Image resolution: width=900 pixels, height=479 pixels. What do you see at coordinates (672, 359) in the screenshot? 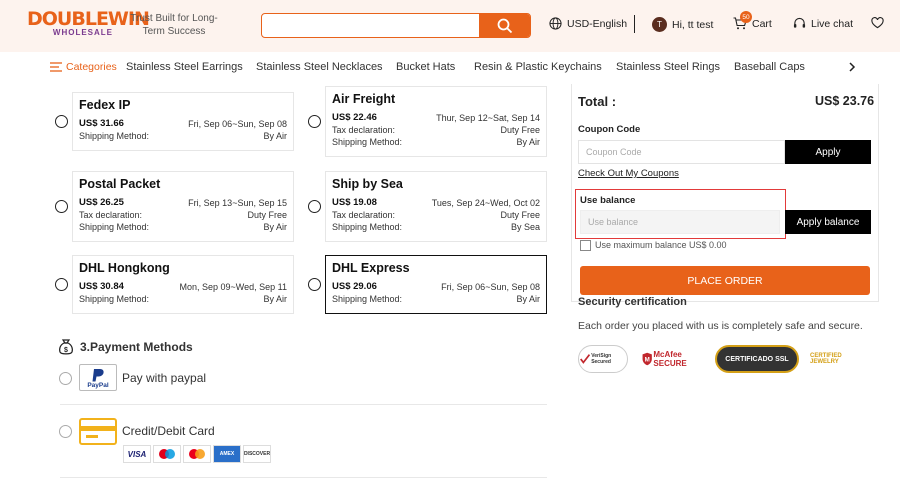
I see `mcafee-badge: M McAfee SECURE` at bounding box center [672, 359].